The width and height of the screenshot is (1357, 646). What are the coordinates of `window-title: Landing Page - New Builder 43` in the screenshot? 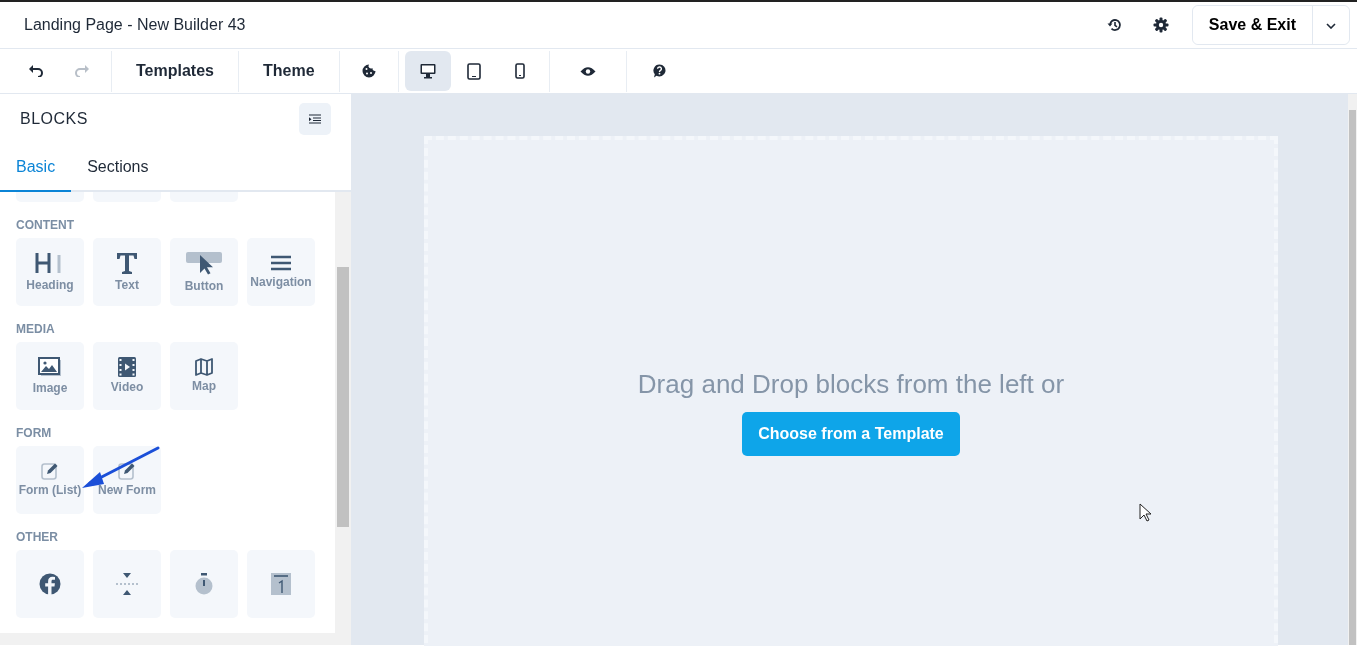 It's located at (135, 24).